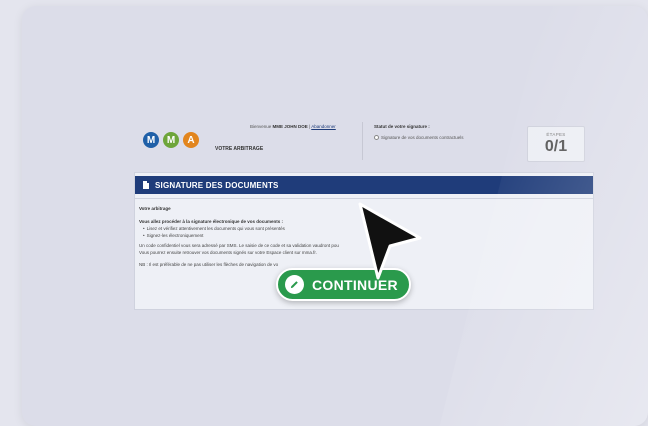 Image resolution: width=648 pixels, height=426 pixels. Describe the element at coordinates (422, 137) in the screenshot. I see `status-item-label: Signature de vos documents contractuels` at that location.